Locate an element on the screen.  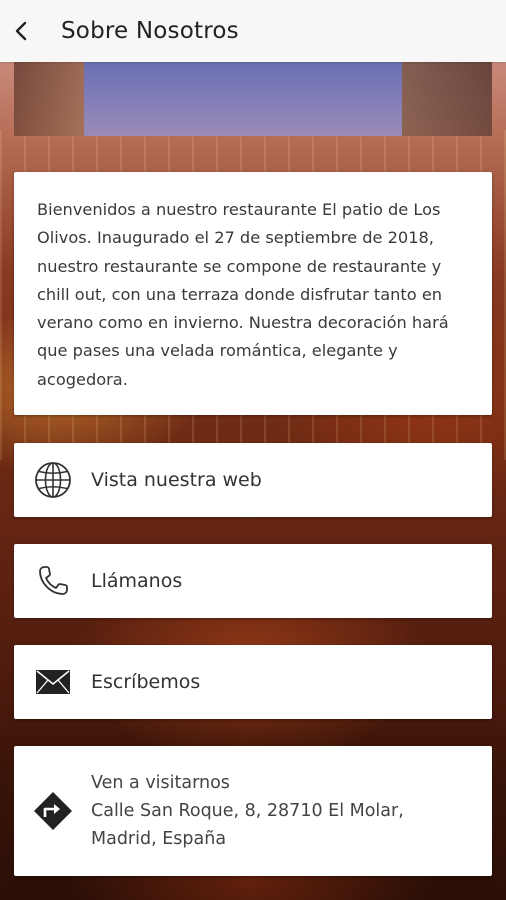
email-label: Escríbemos is located at coordinates (146, 682).